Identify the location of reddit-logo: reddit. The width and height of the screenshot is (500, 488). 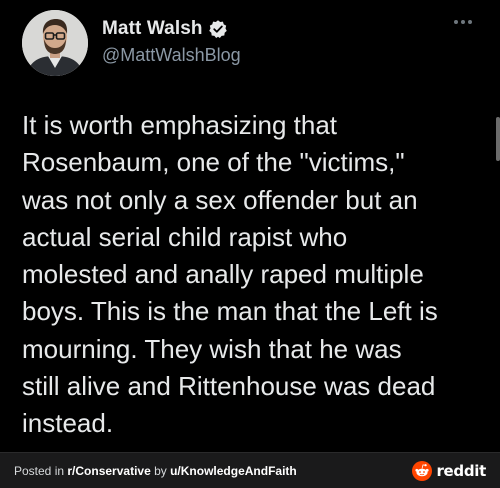
(449, 471).